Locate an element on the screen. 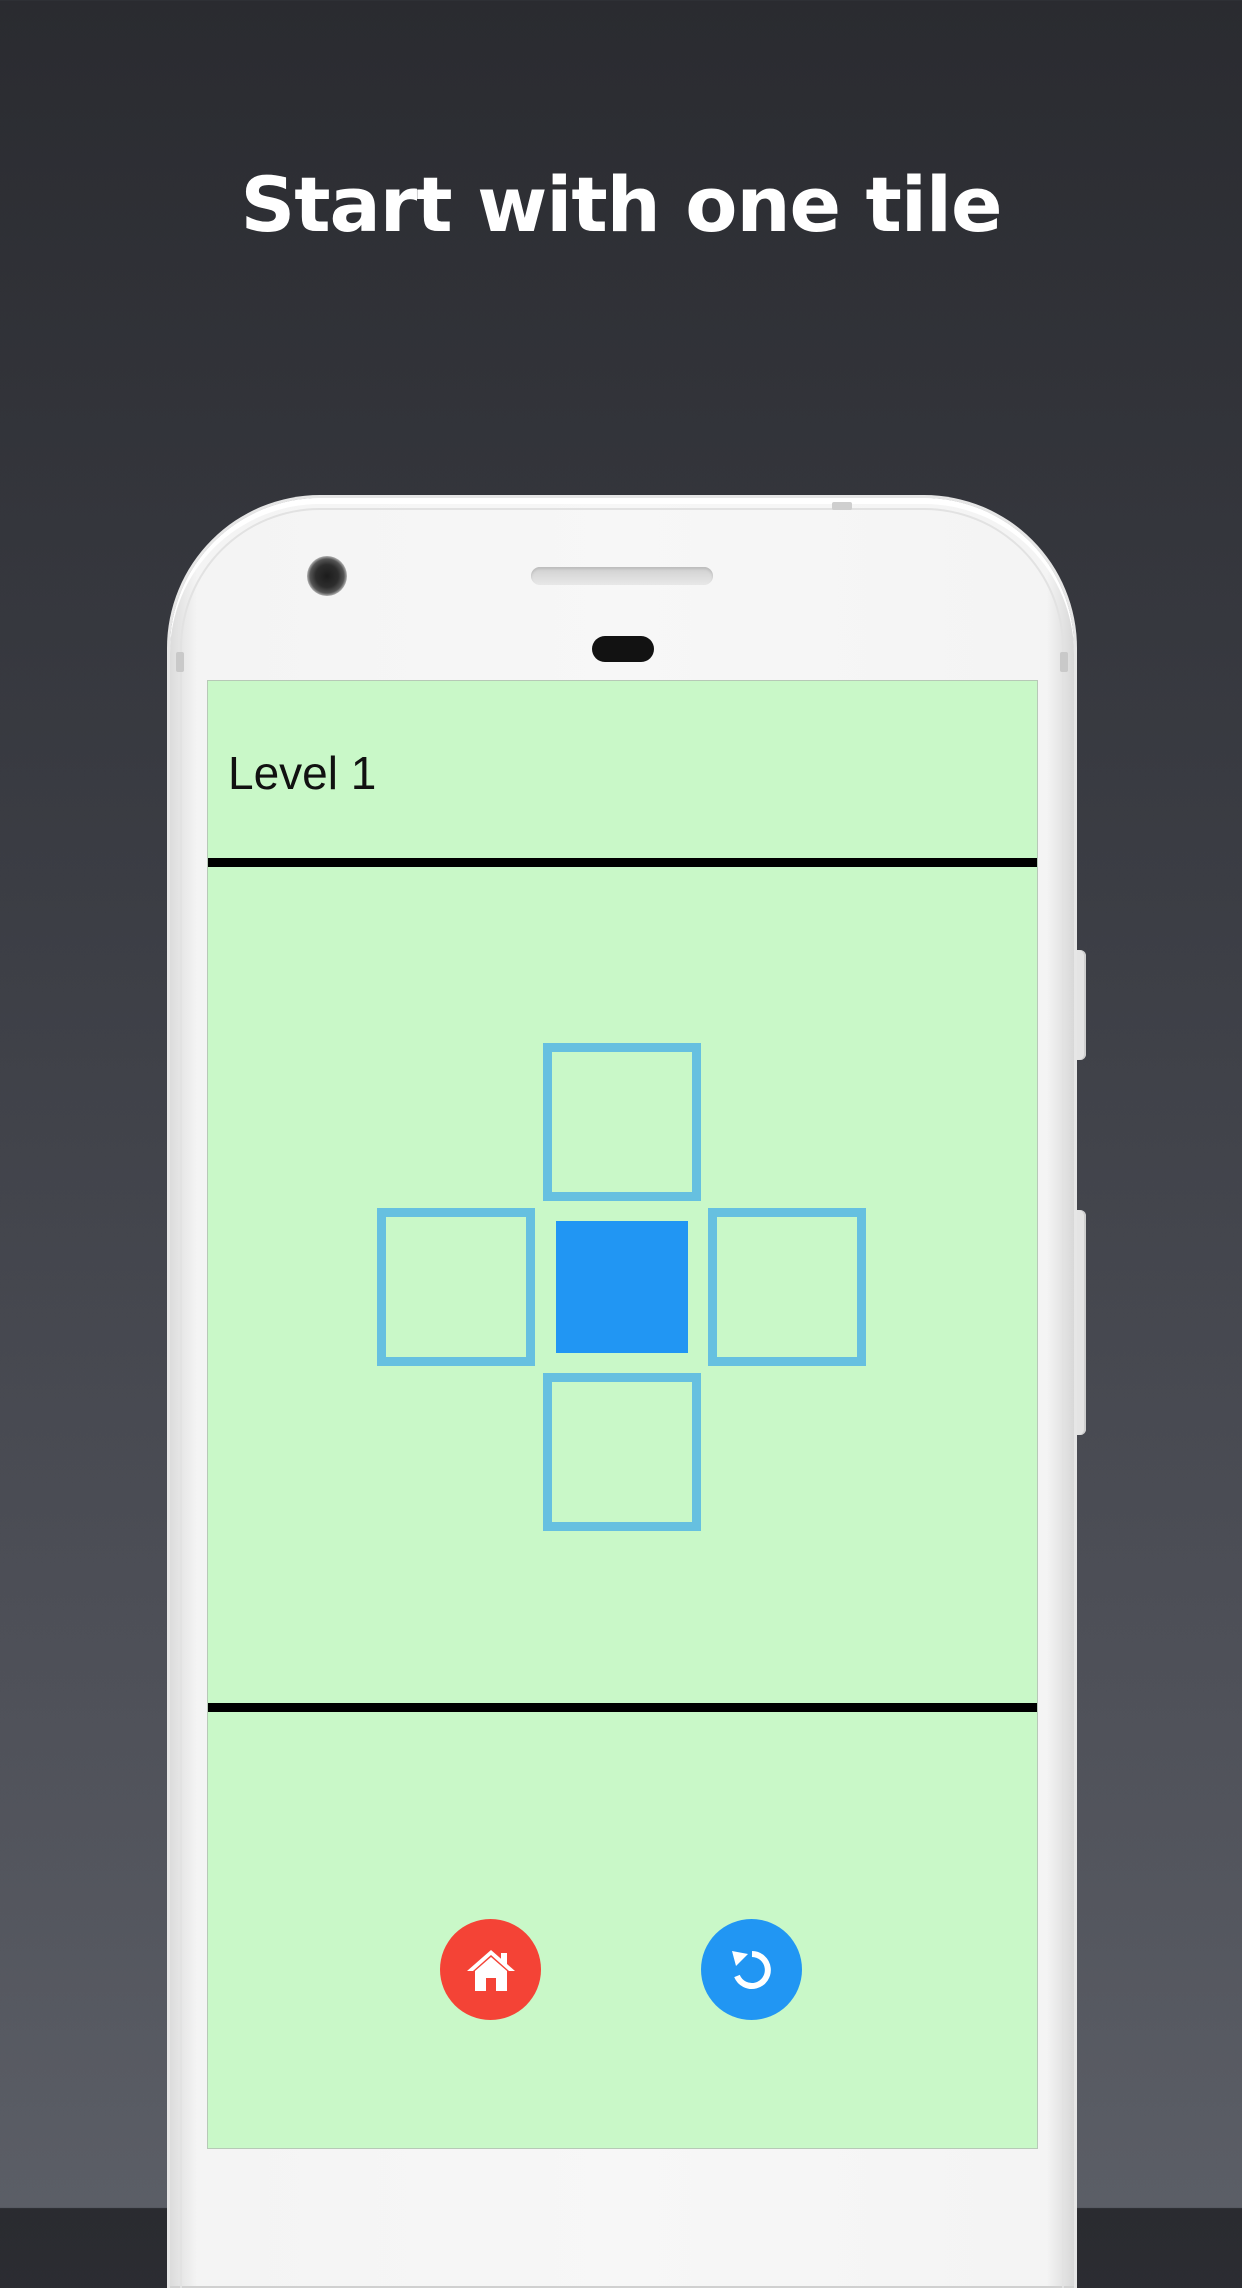 Image resolution: width=1242 pixels, height=2288 pixels. home-button is located at coordinates (490, 1969).